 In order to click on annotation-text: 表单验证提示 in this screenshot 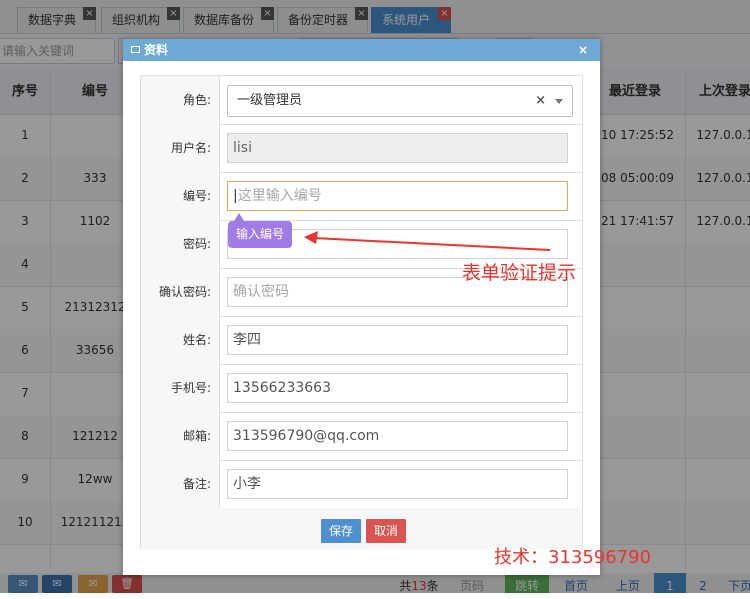, I will do `click(519, 273)`.